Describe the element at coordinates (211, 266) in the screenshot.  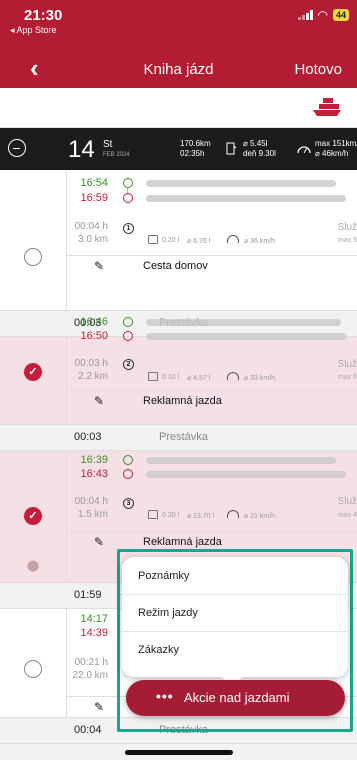
I see `purpose-row: ✎ Cesta domov` at that location.